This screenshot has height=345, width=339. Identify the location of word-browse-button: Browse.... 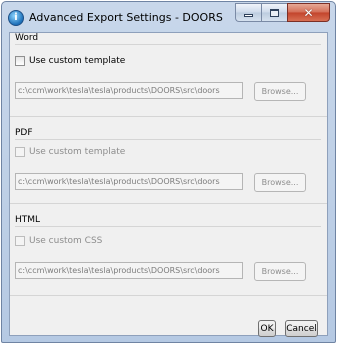
(280, 91).